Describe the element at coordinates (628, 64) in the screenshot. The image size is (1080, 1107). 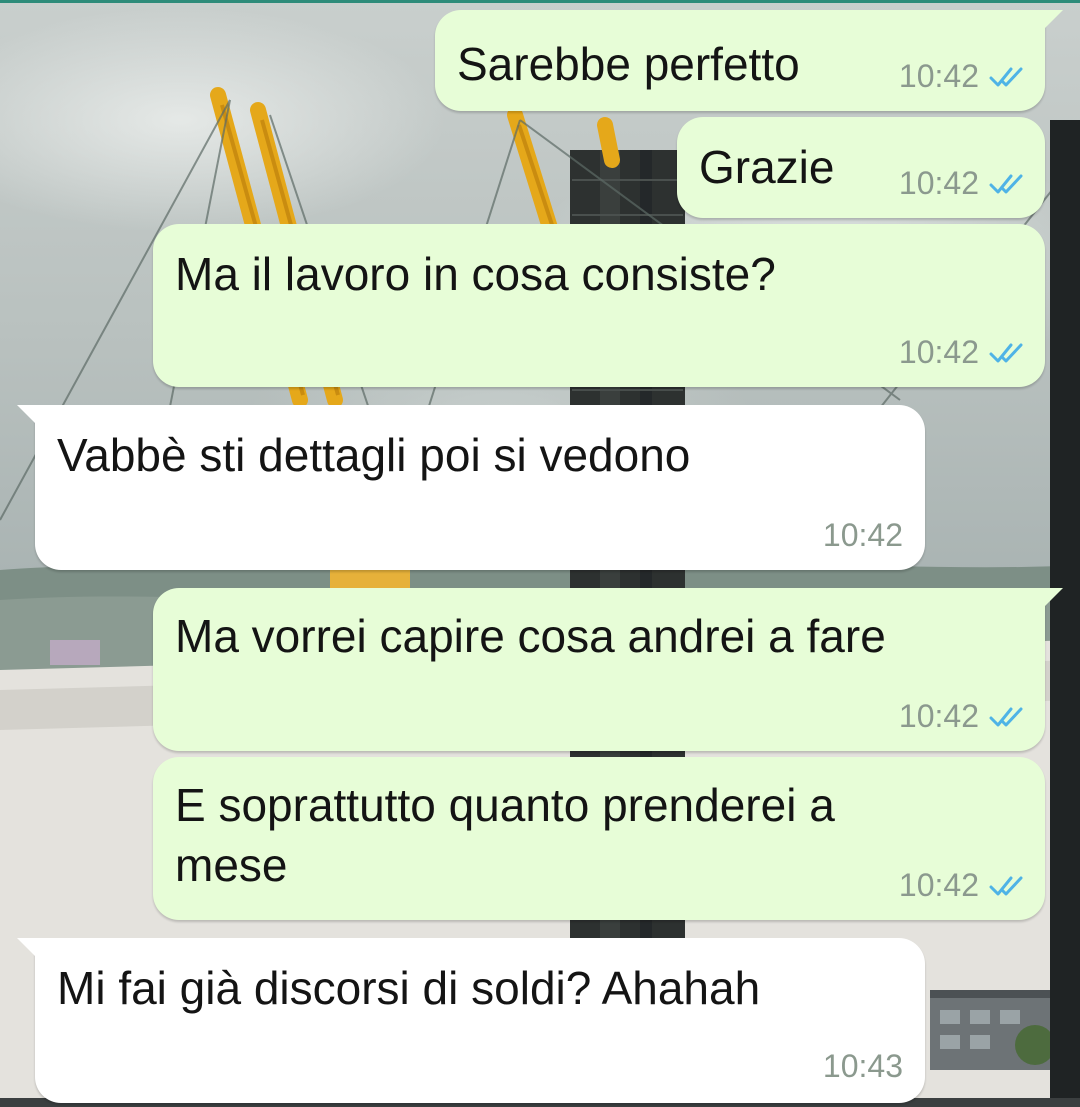
I see `message-text: Sarebbe perfetto` at that location.